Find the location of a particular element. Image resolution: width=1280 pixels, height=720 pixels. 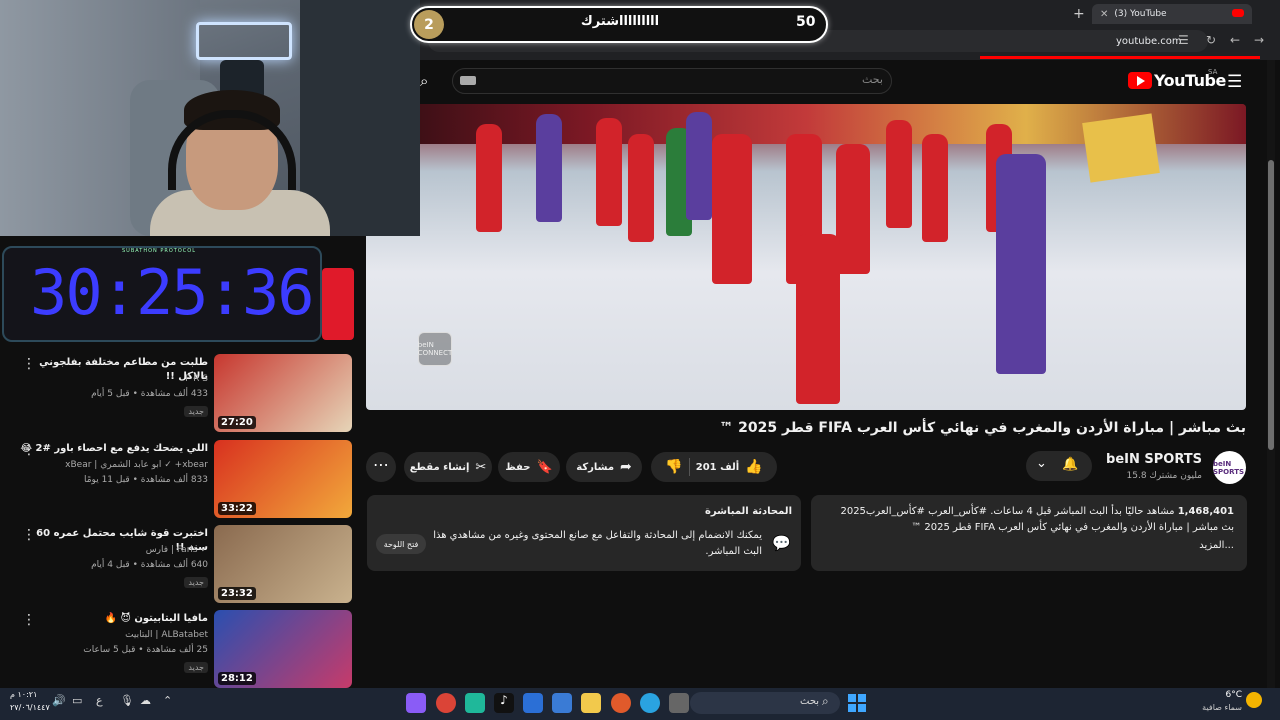

tab-title: (3) YouTube is located at coordinates (1140, 14).